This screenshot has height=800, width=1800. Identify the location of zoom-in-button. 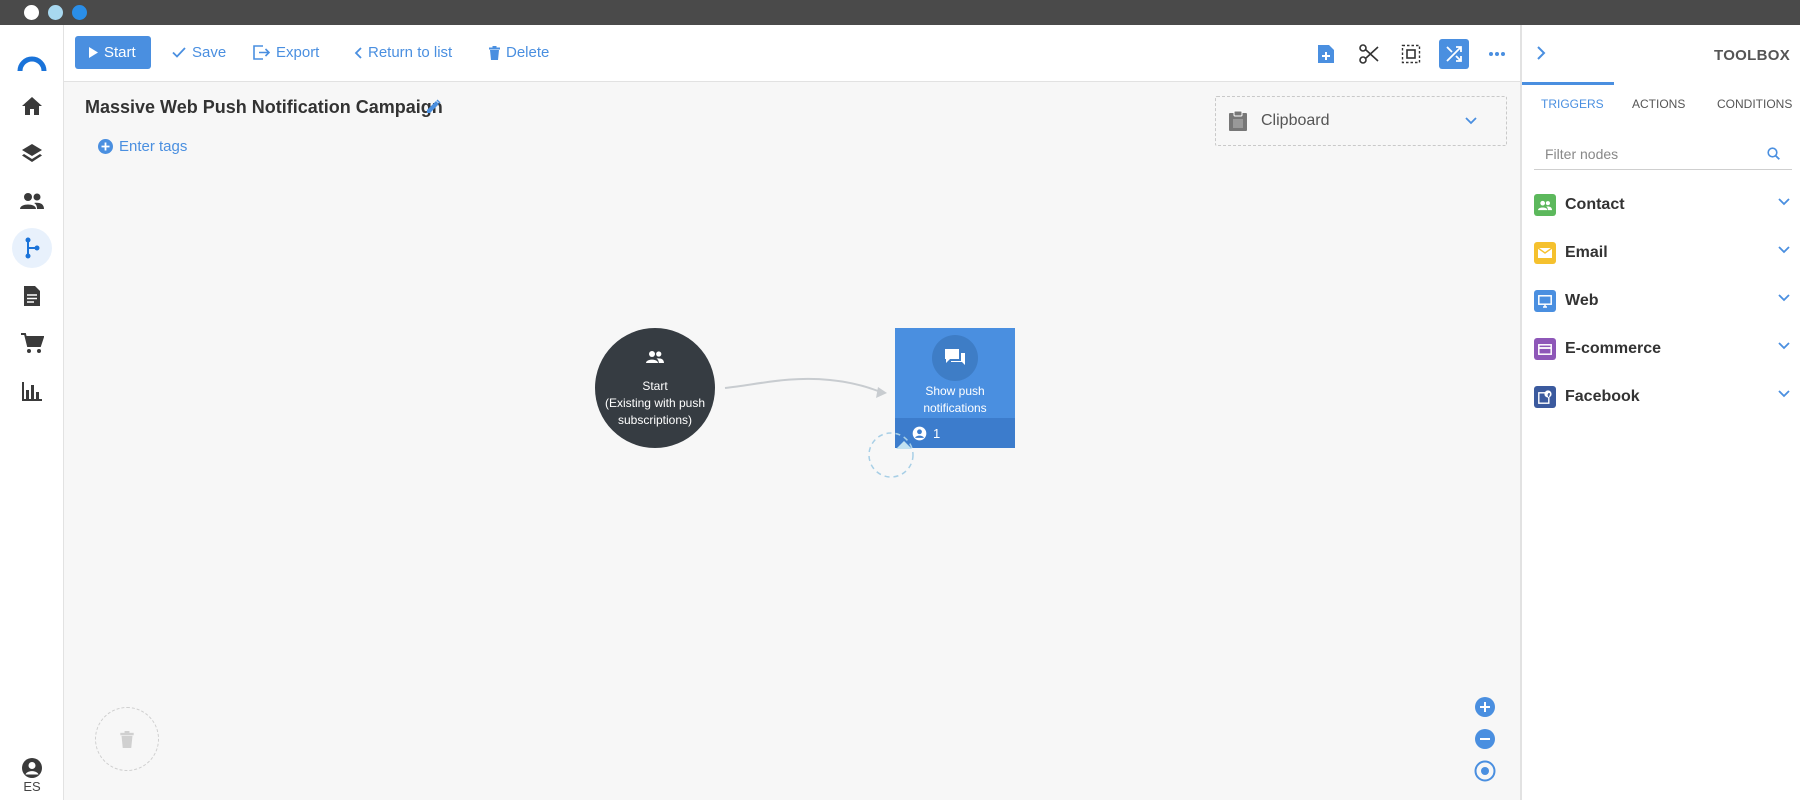
(1485, 707).